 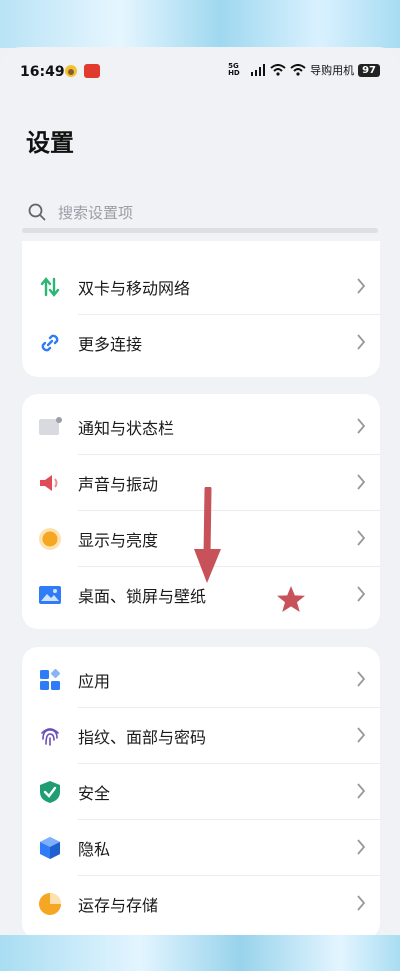 What do you see at coordinates (94, 793) in the screenshot?
I see `settings-item-label: 安全` at bounding box center [94, 793].